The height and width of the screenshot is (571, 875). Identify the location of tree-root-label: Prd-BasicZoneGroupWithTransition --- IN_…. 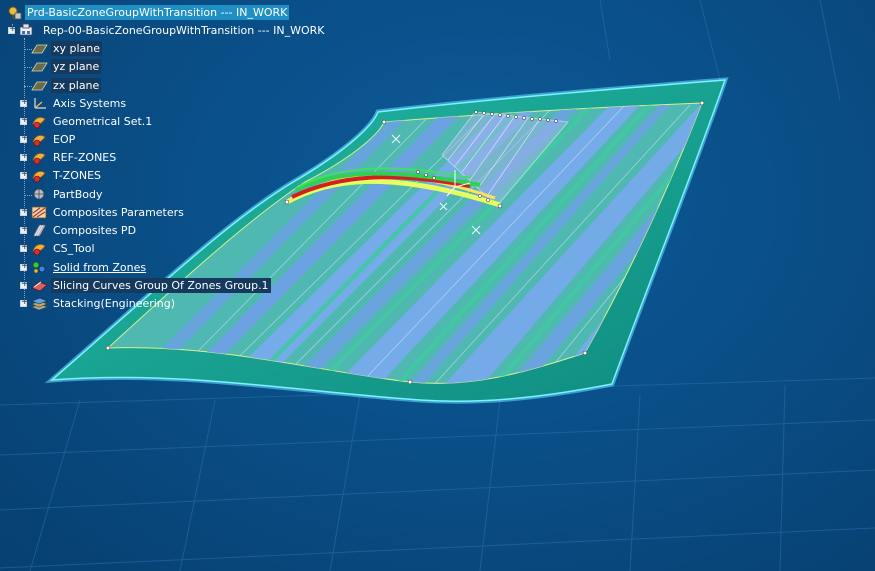
(157, 12).